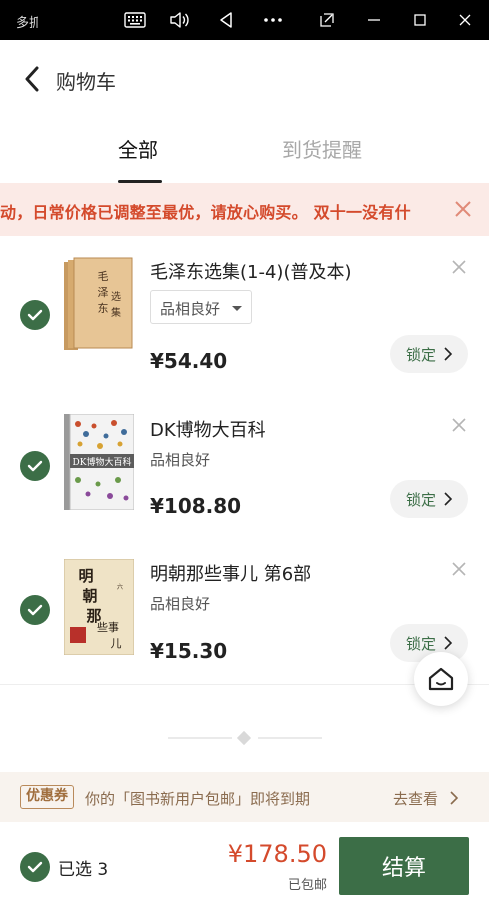 The image size is (489, 909). I want to click on book-cover: 毛 泽 东 选 集, so click(99, 304).